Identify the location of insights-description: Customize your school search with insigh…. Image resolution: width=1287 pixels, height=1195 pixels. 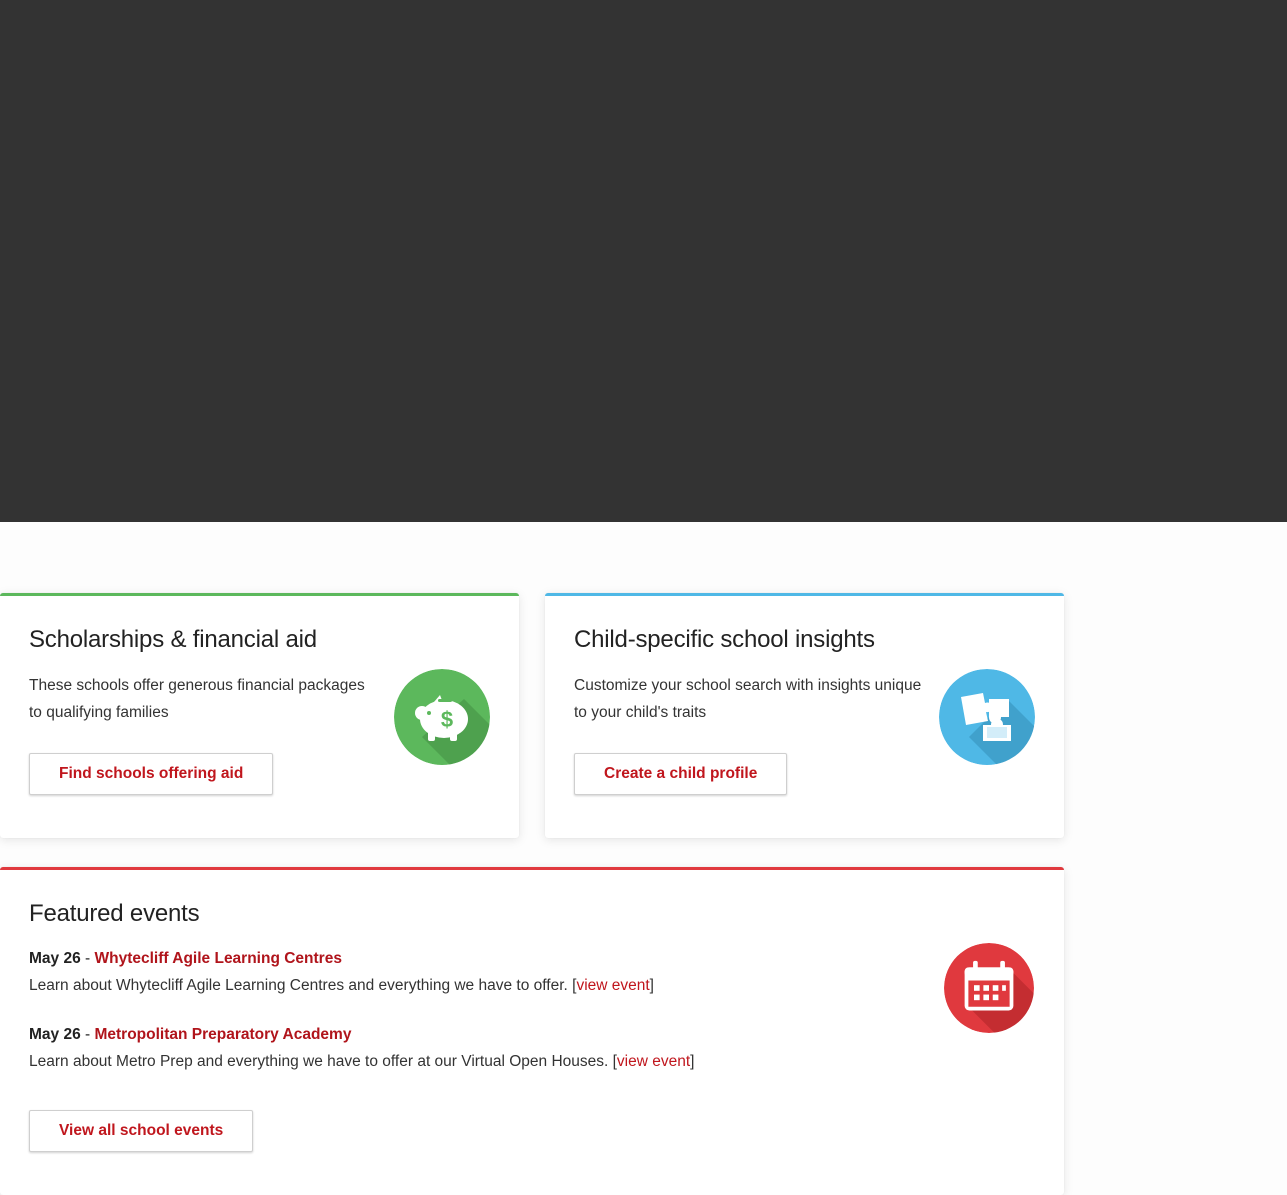
(748, 699).